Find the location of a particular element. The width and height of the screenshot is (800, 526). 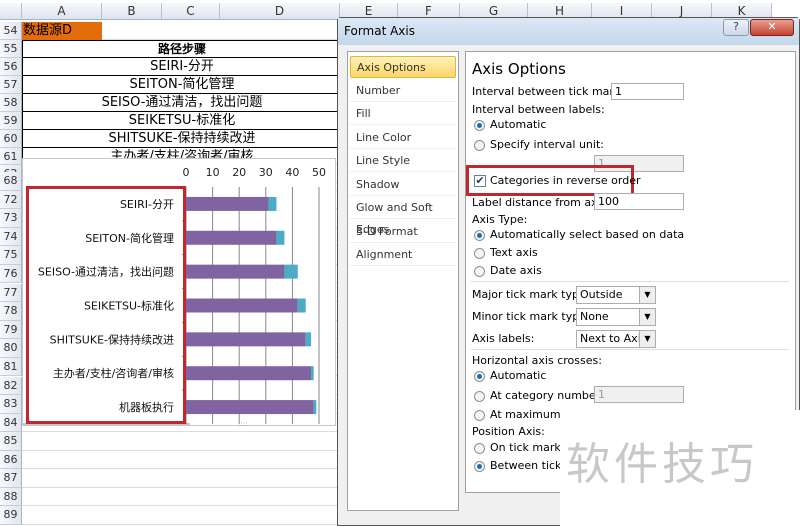

on-tick-radio is located at coordinates (479, 448).